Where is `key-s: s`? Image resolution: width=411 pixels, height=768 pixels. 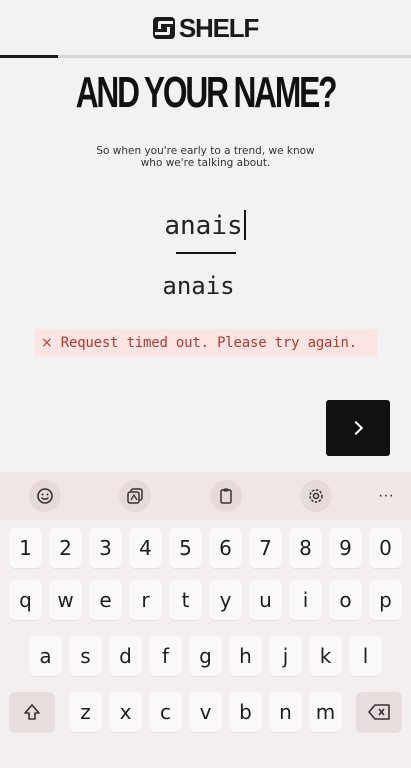
key-s: s is located at coordinates (85, 656).